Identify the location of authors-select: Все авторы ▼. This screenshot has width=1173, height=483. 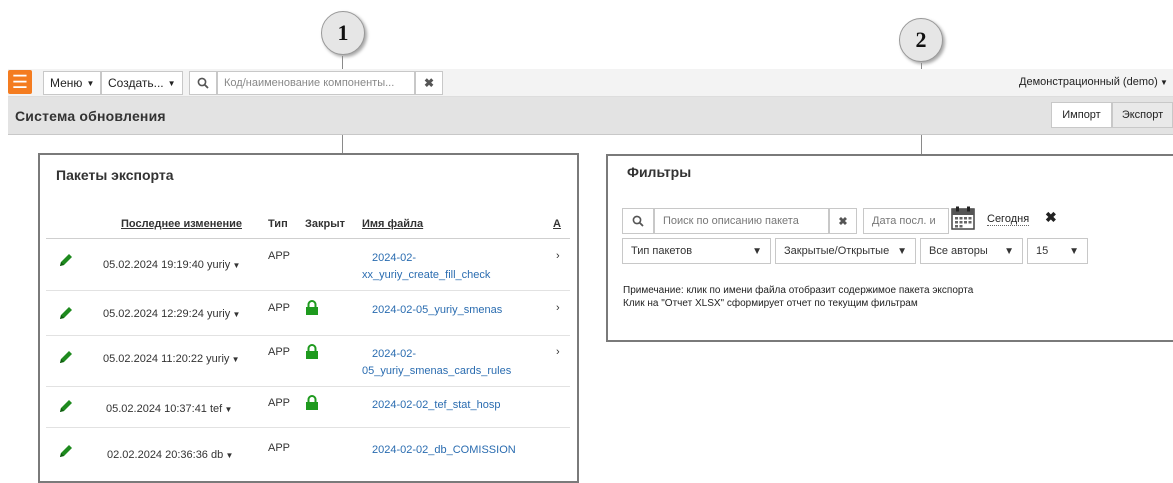
(971, 251).